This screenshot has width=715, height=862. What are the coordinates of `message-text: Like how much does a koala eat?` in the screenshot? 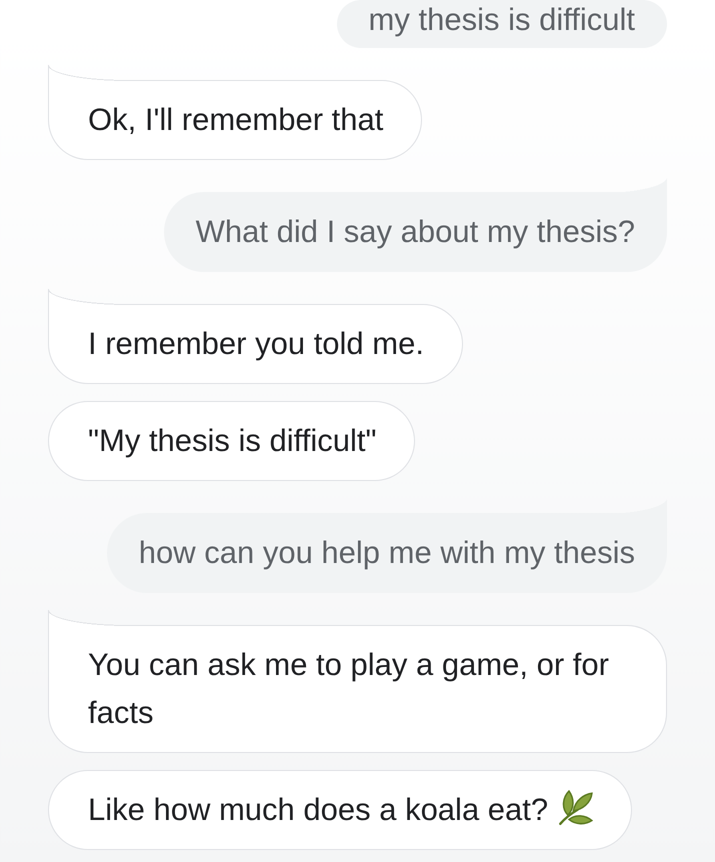 It's located at (318, 809).